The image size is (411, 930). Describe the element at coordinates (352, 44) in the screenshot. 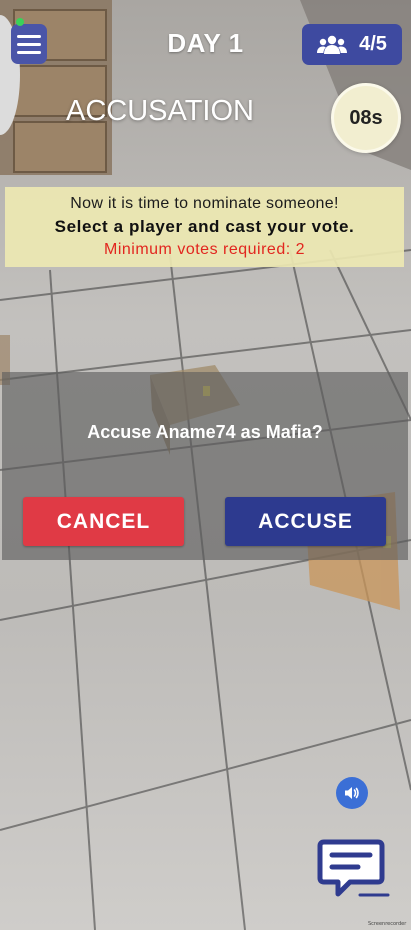

I see `players-count-badge: 4/5` at that location.